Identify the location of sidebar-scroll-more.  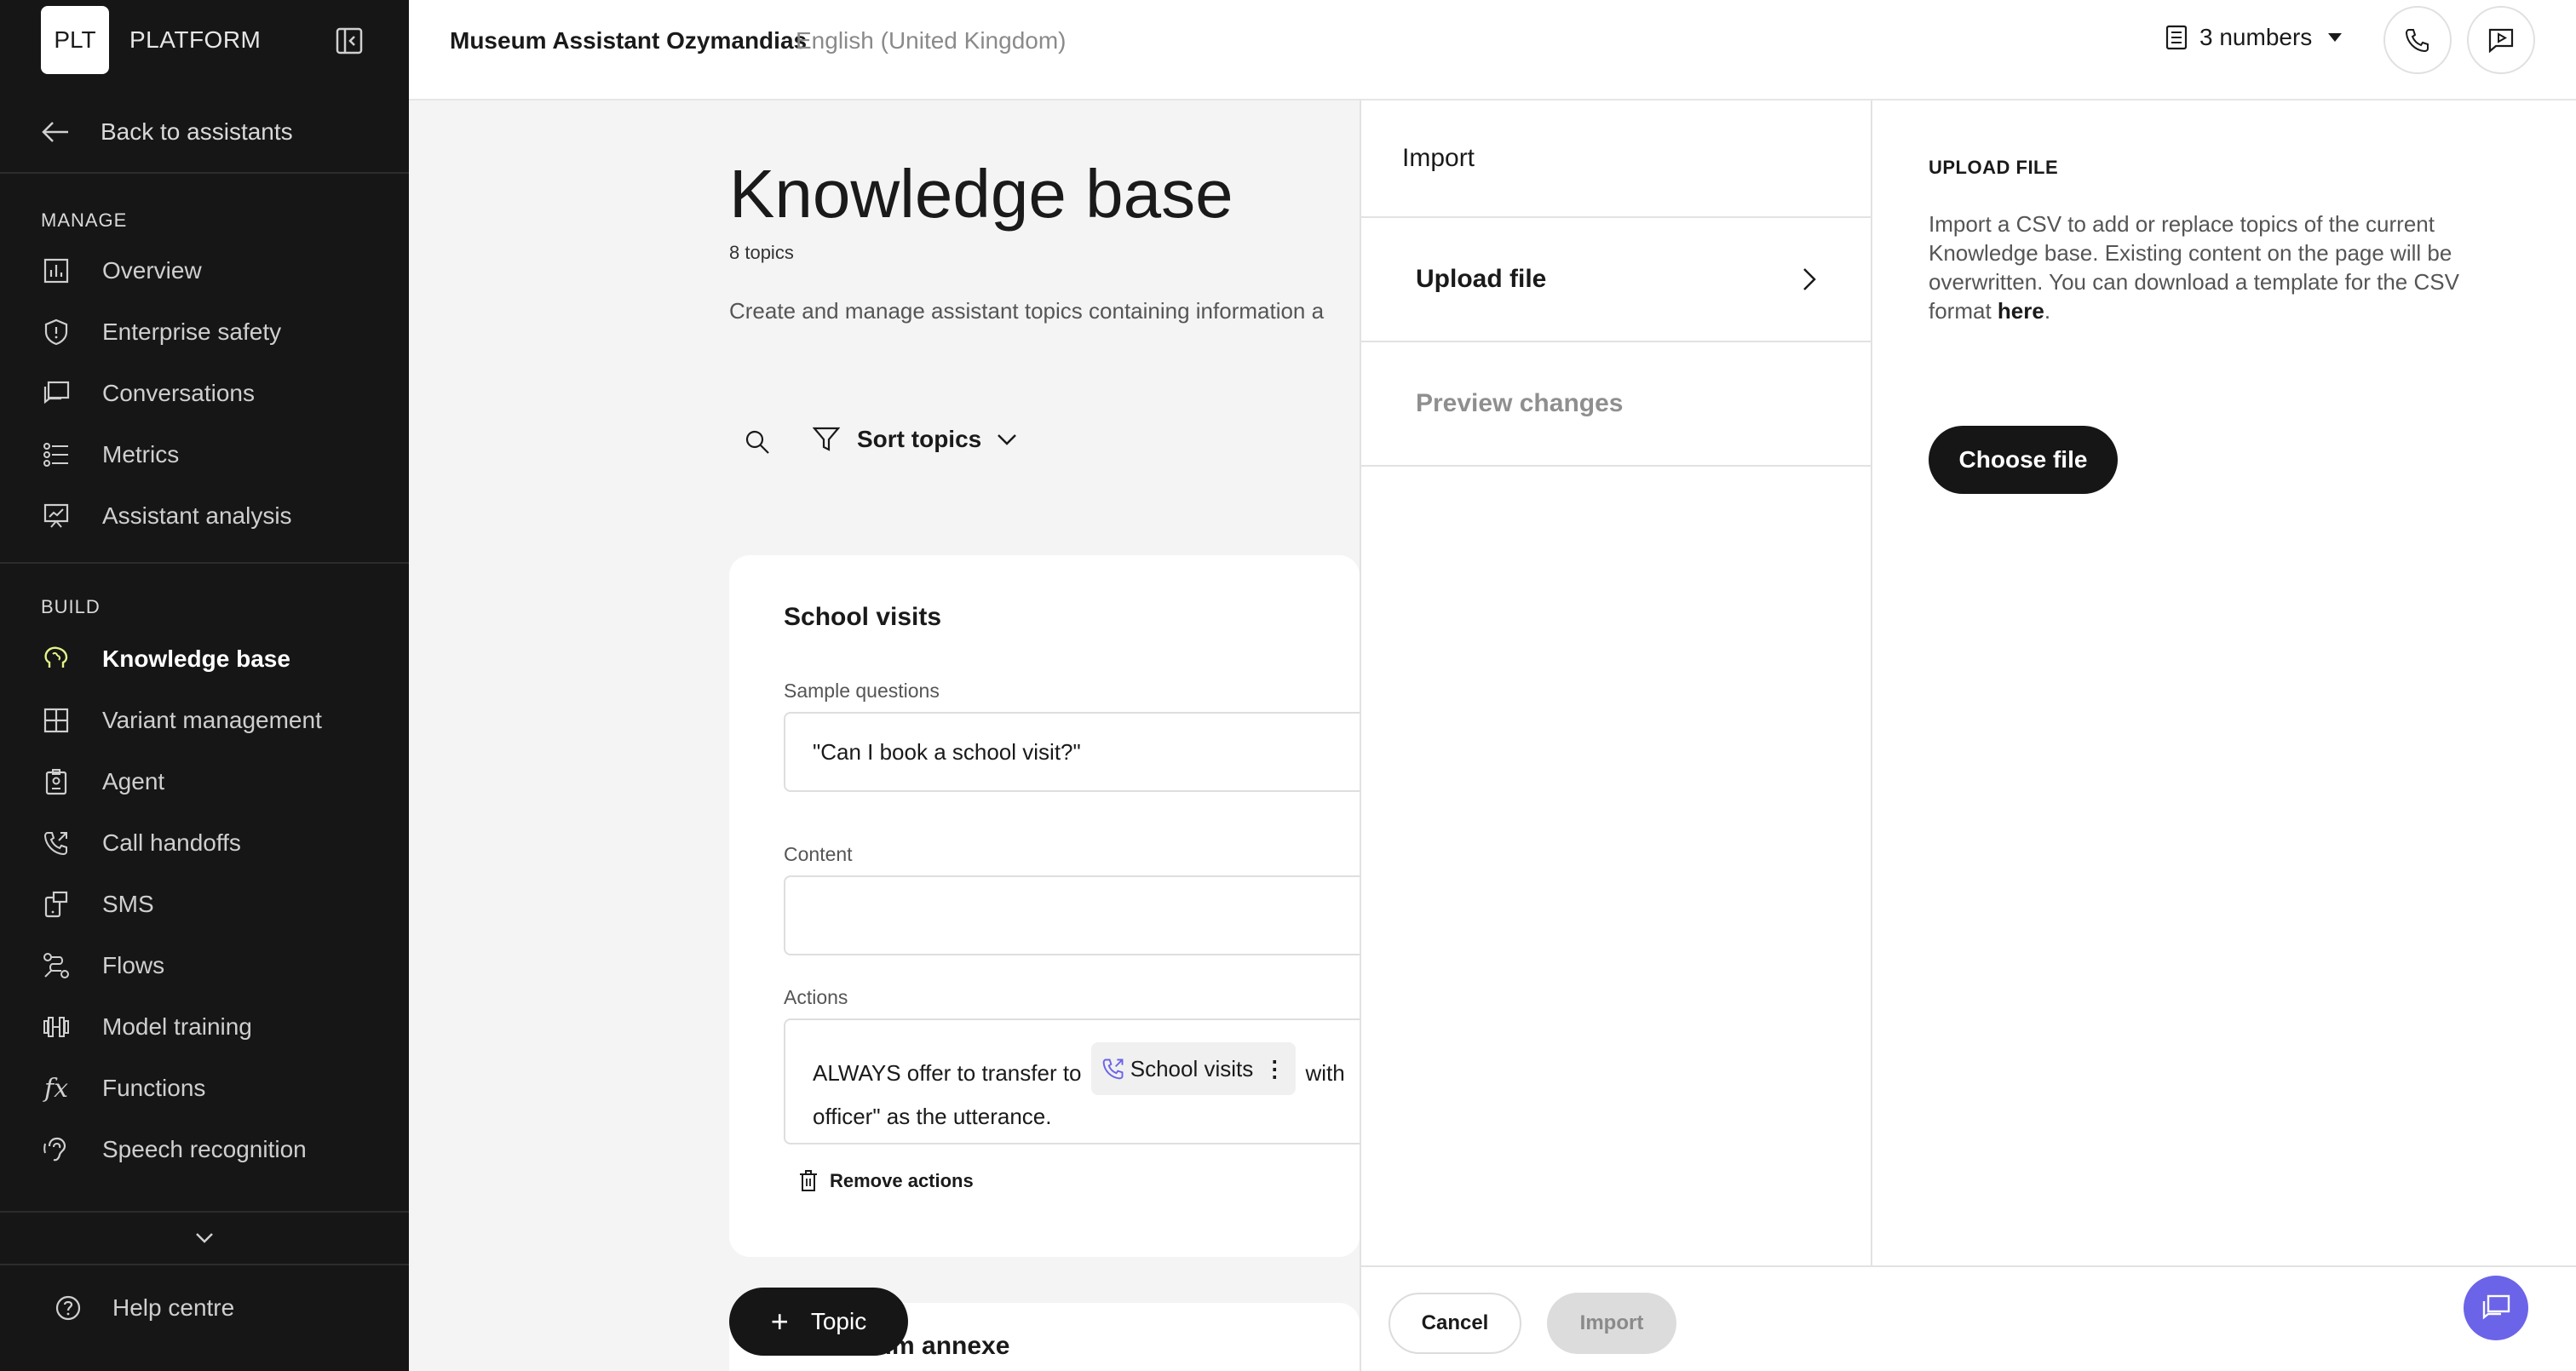
(205, 1238).